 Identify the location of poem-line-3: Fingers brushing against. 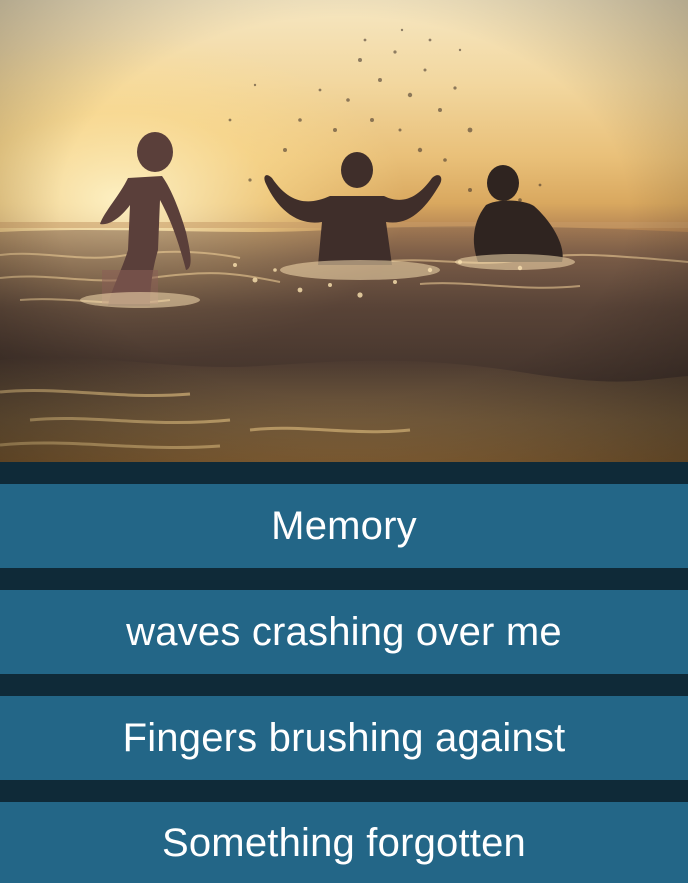
(344, 738).